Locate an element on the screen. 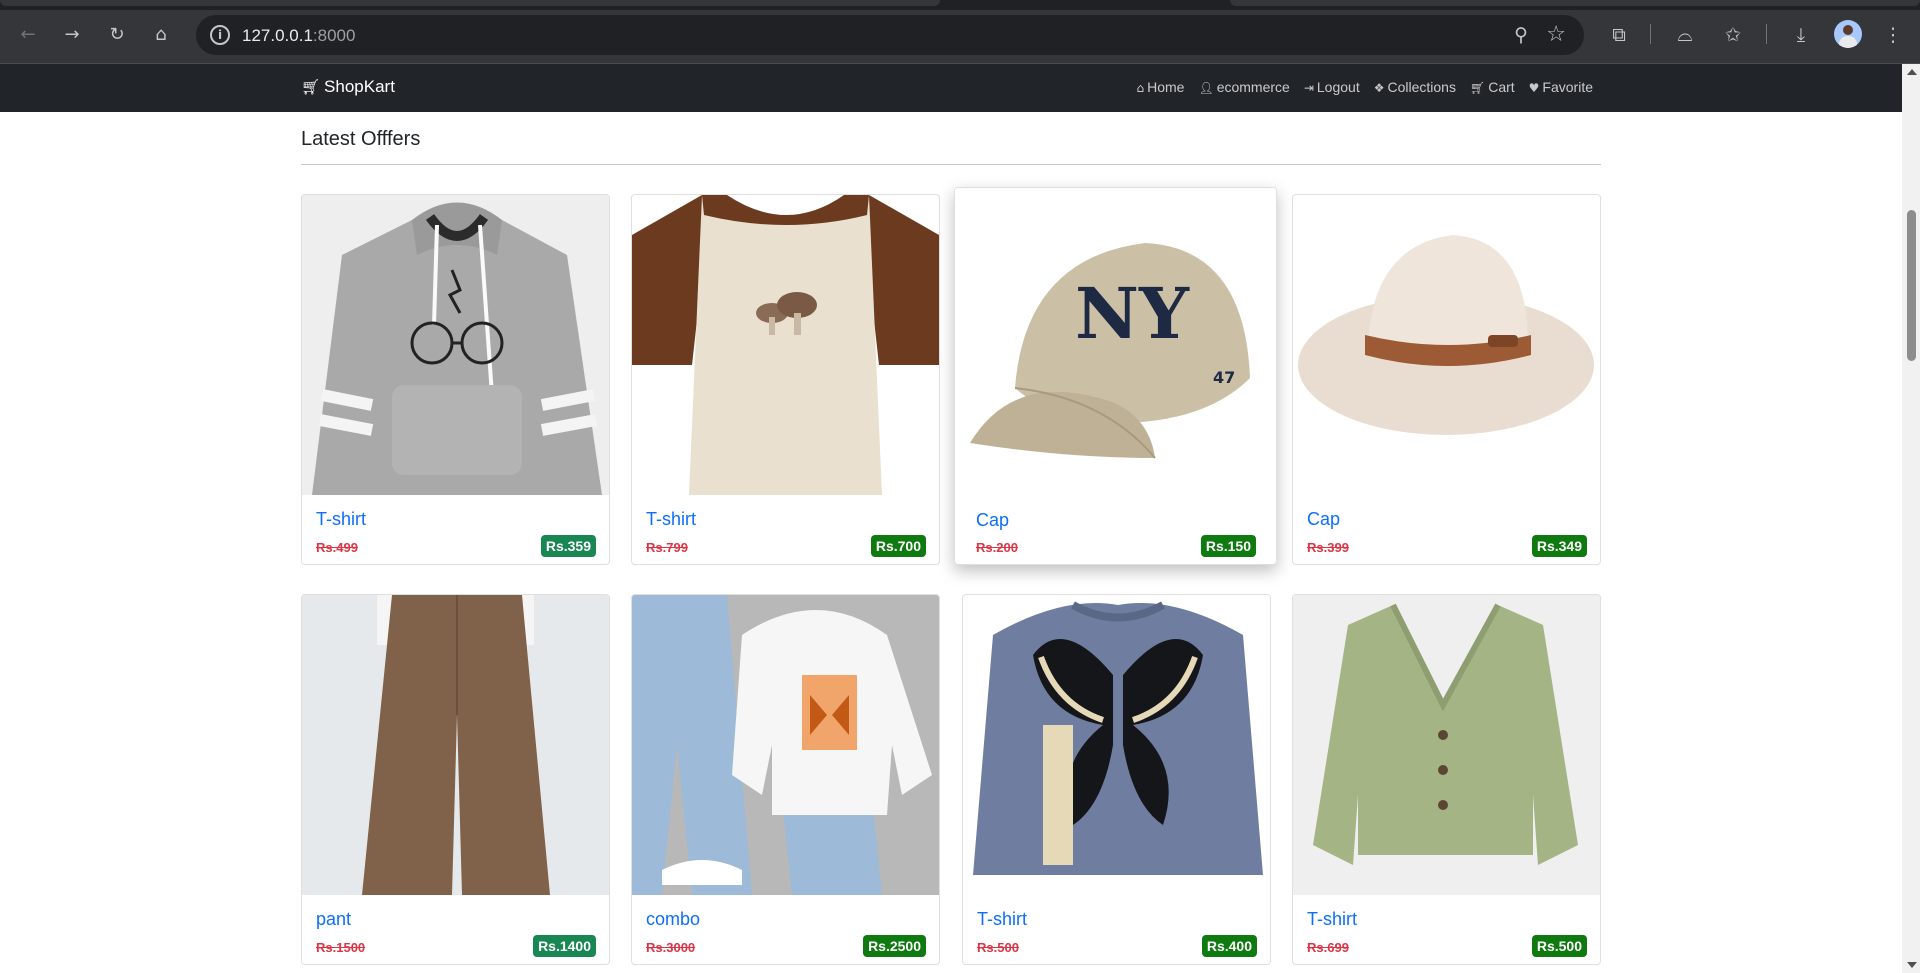 This screenshot has width=1920, height=973. original-price: Rs.3000 is located at coordinates (671, 947).